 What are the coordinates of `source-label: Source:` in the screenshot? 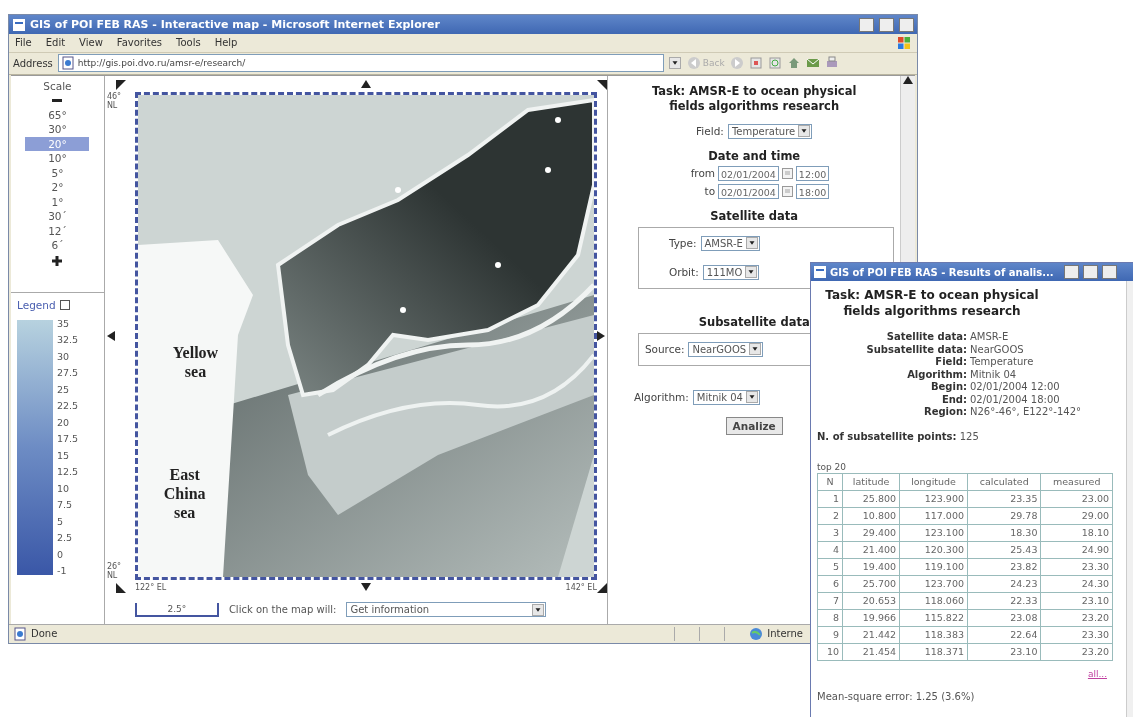 It's located at (664, 349).